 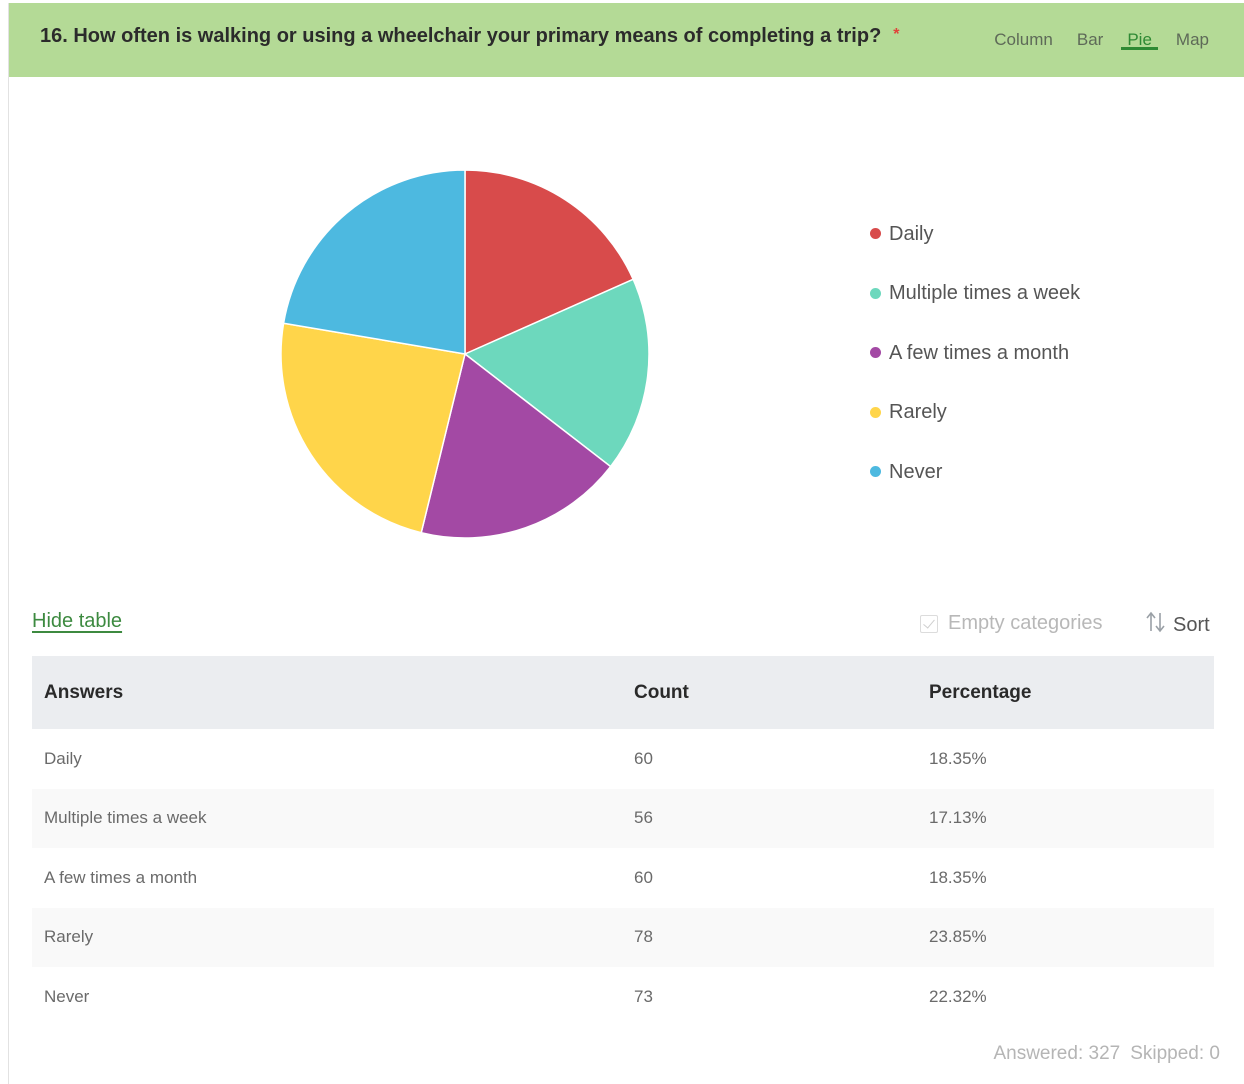 I want to click on percentage-cell: 17.13%, so click(x=958, y=818).